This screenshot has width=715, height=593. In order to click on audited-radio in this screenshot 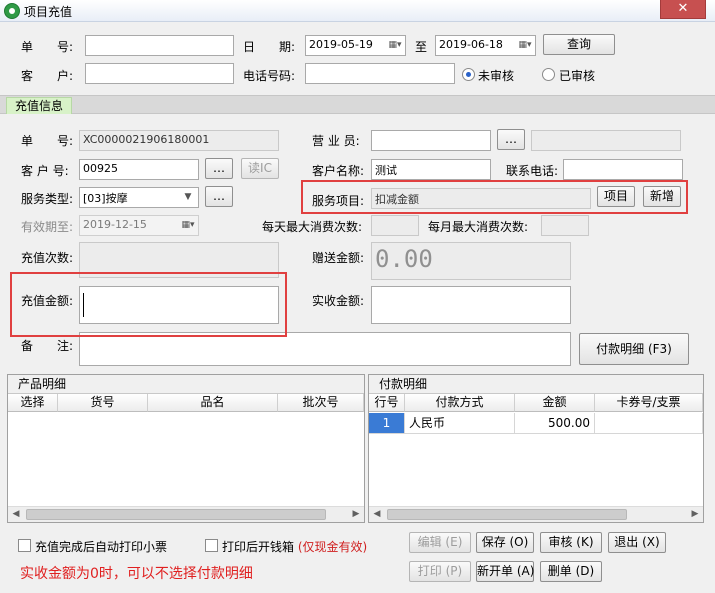, I will do `click(548, 74)`.